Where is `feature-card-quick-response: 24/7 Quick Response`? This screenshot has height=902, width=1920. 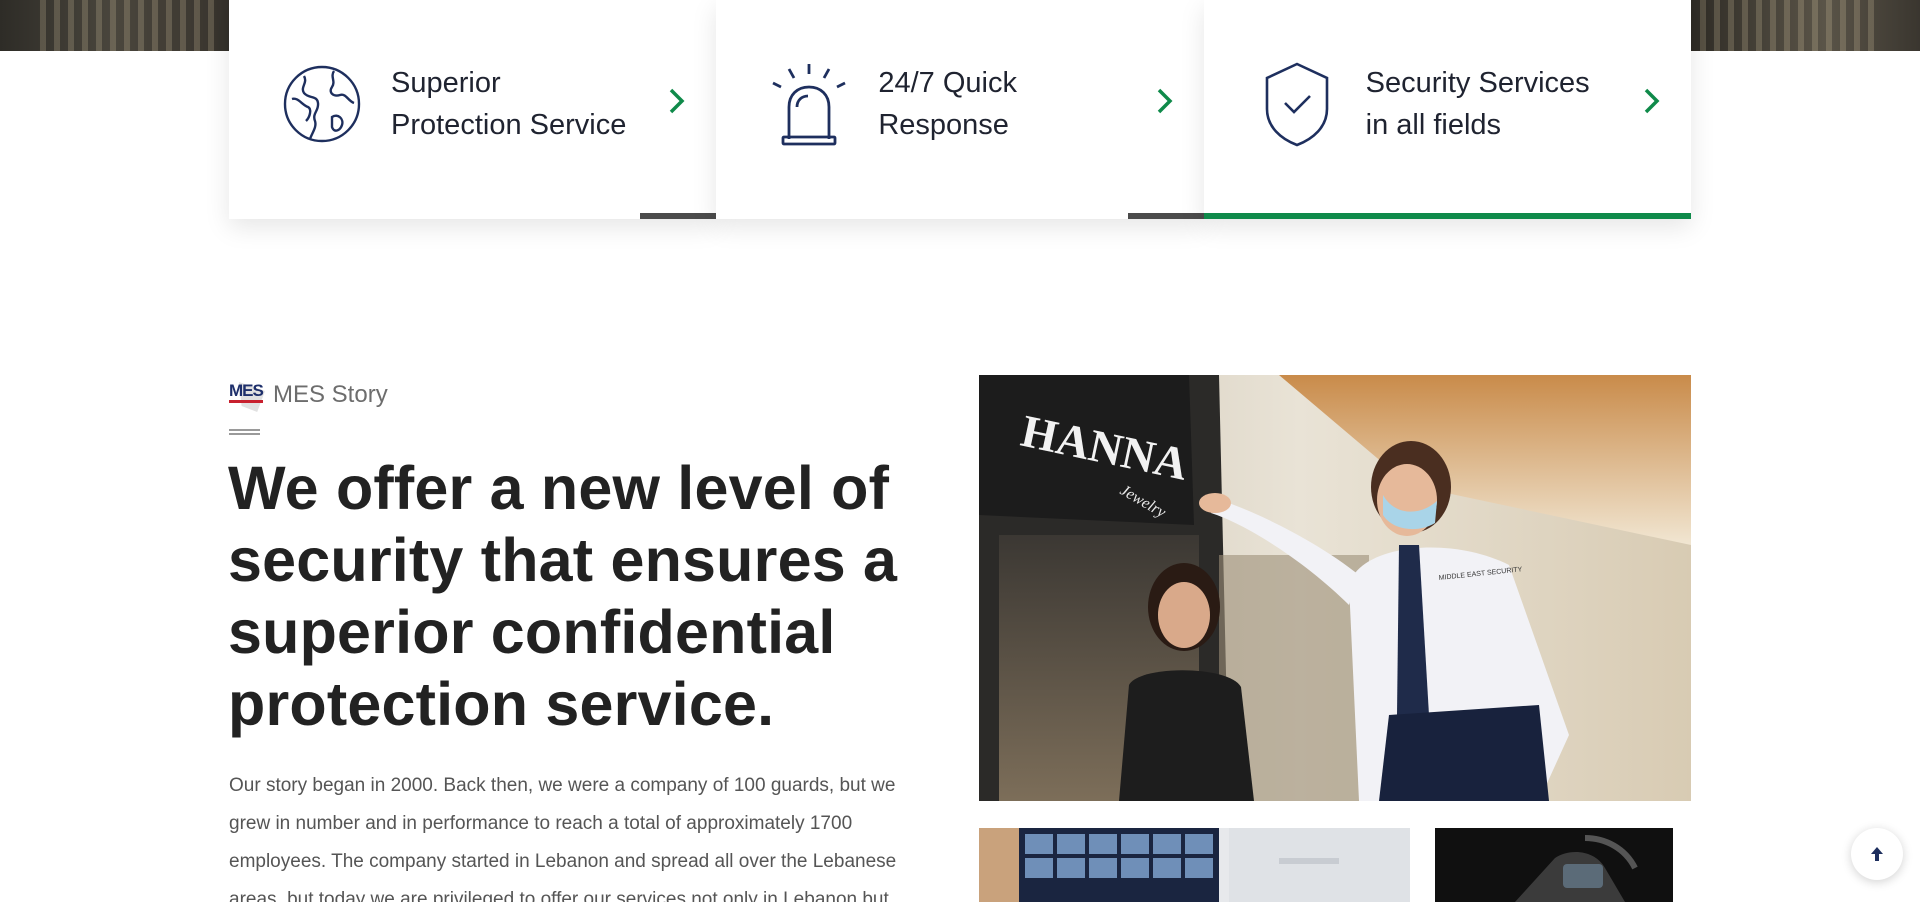
feature-card-quick-response: 24/7 Quick Response is located at coordinates (960, 109).